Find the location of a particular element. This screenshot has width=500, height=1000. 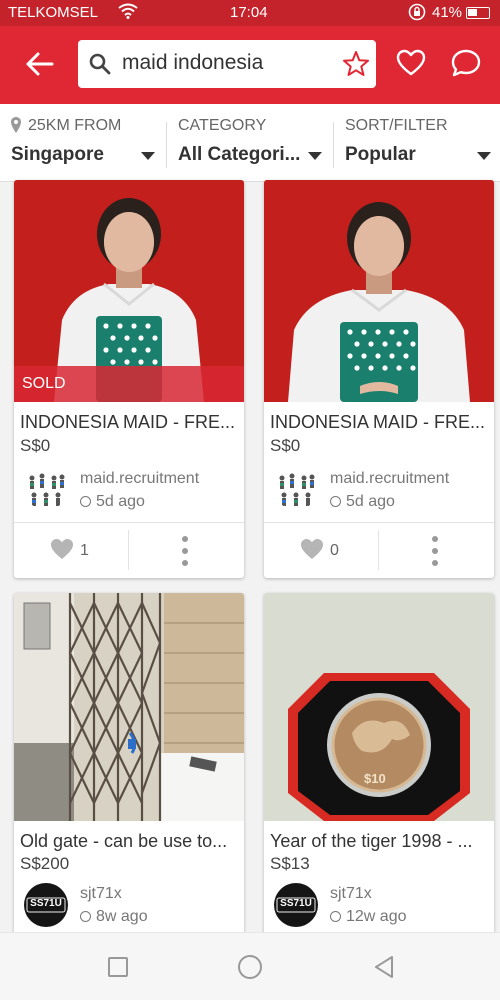

chat-bubble-icon is located at coordinates (466, 63).